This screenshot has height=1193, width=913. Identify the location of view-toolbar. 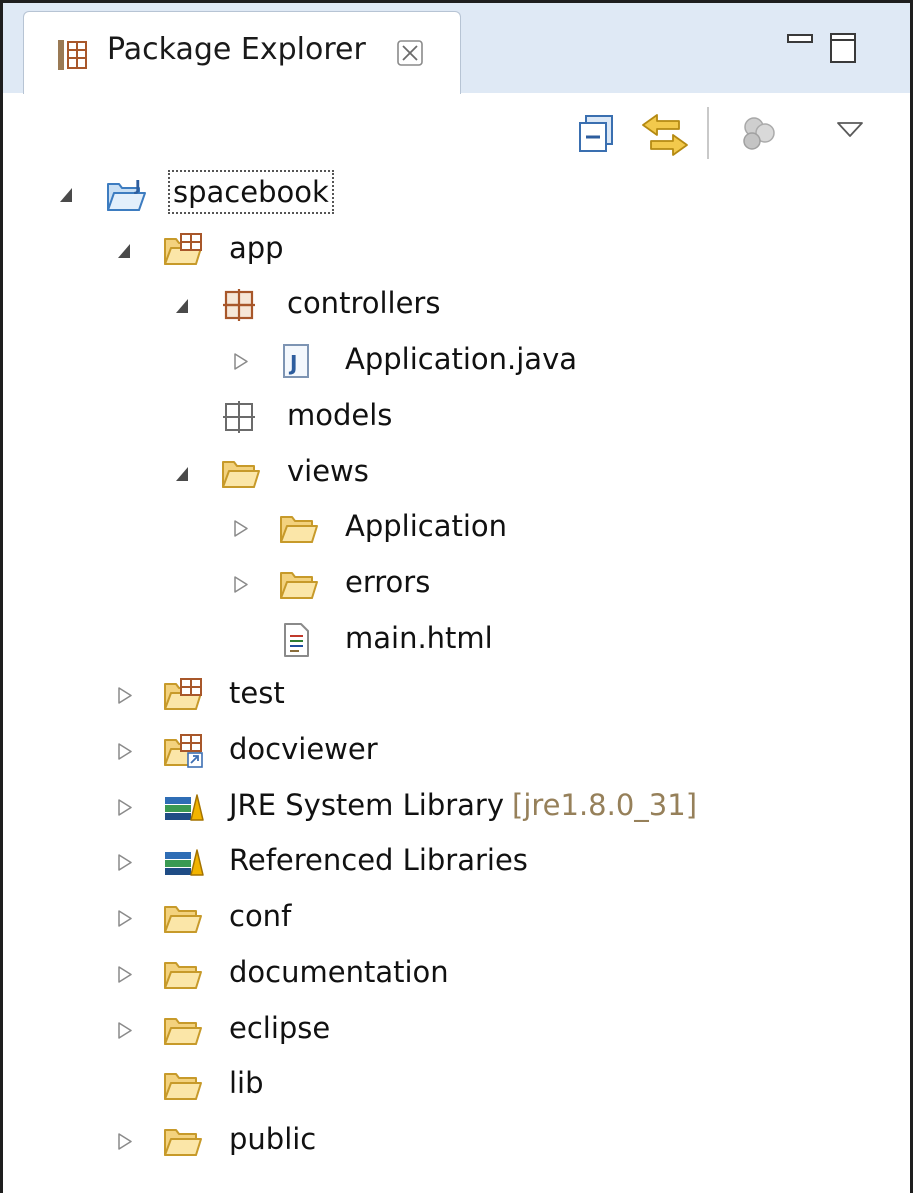
(456, 133).